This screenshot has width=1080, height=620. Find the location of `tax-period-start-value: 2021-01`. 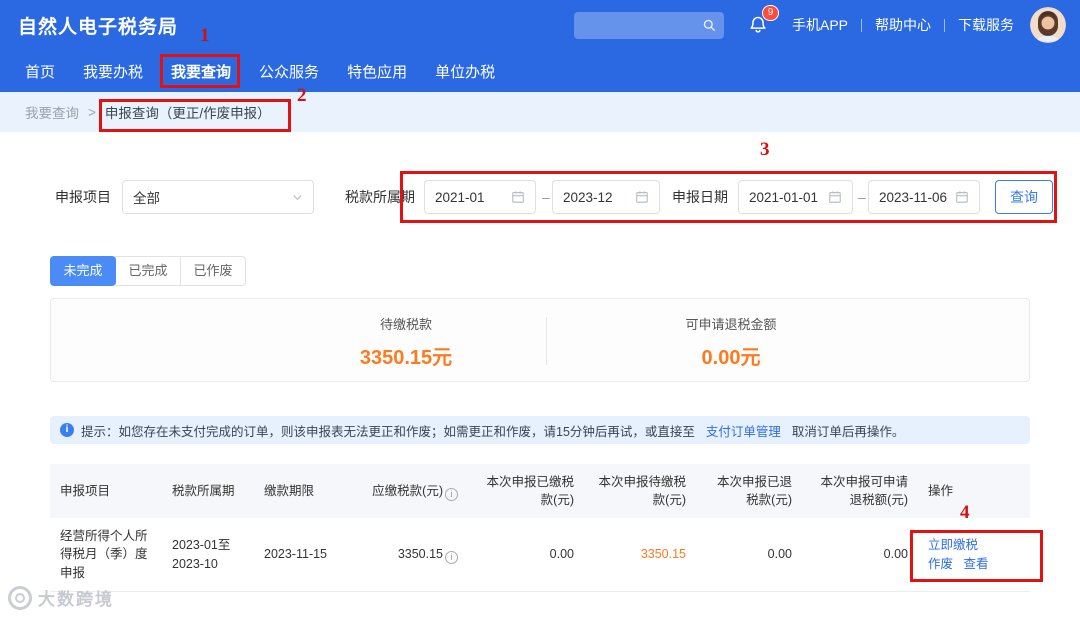

tax-period-start-value: 2021-01 is located at coordinates (460, 197).